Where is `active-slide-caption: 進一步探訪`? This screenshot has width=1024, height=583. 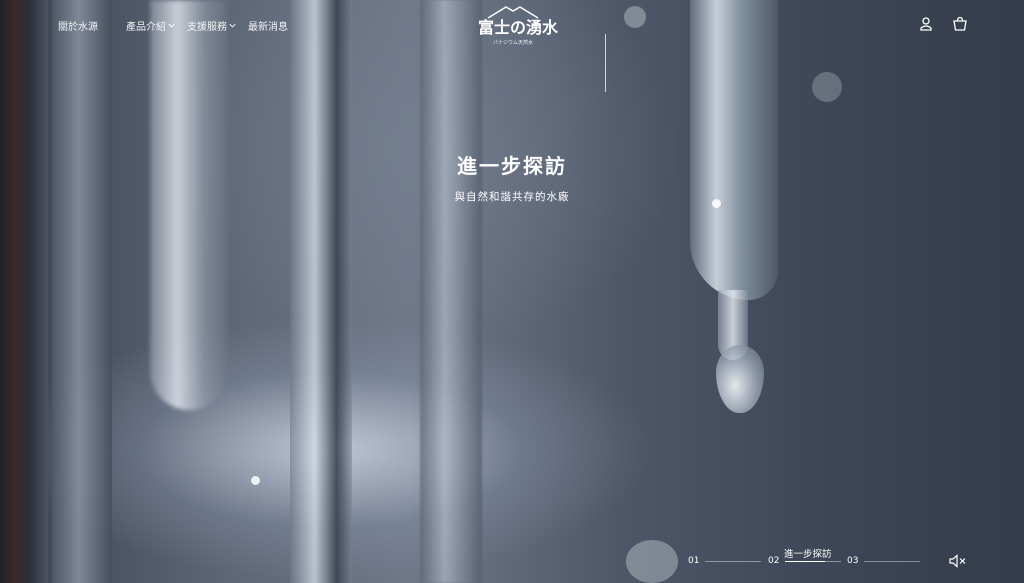 active-slide-caption: 進一步探訪 is located at coordinates (808, 554).